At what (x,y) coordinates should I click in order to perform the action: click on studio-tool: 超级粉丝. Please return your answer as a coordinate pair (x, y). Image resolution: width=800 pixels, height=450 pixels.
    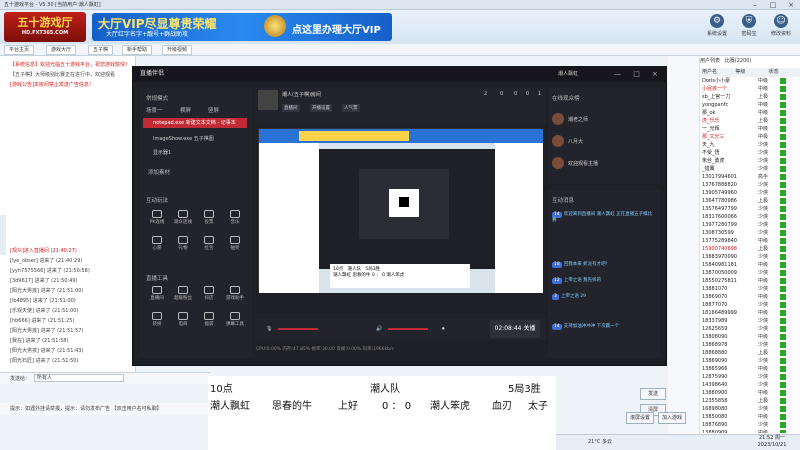
    Looking at the image, I should click on (183, 295).